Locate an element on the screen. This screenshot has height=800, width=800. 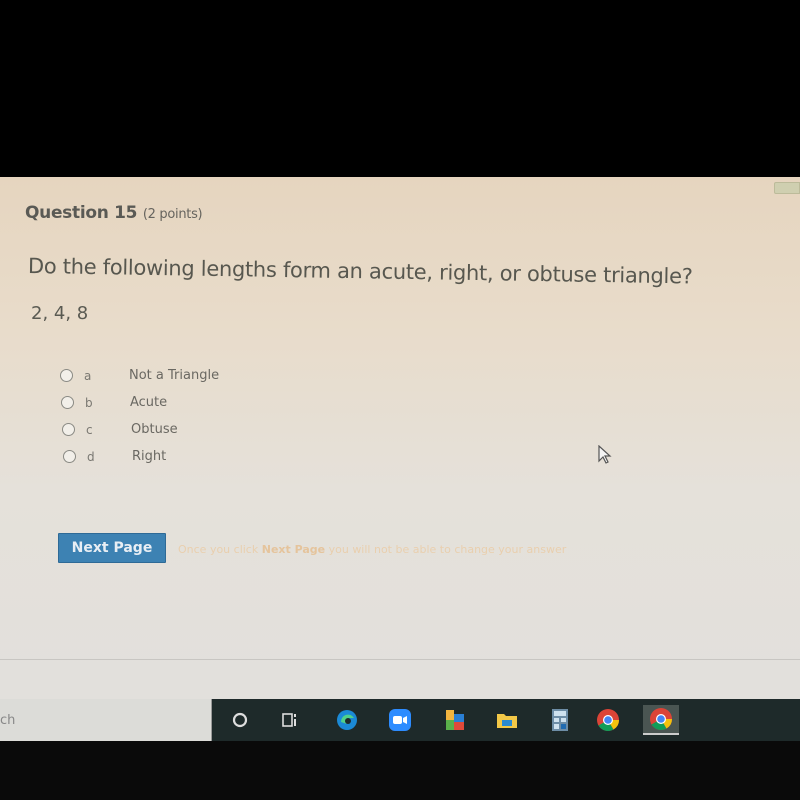
warning-text-bold: Next Page is located at coordinates (293, 549).